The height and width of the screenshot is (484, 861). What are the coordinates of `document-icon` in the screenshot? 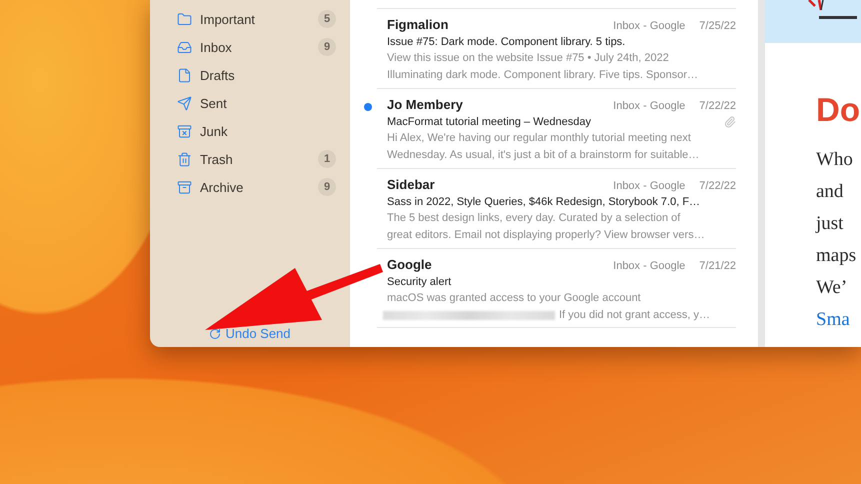 It's located at (184, 75).